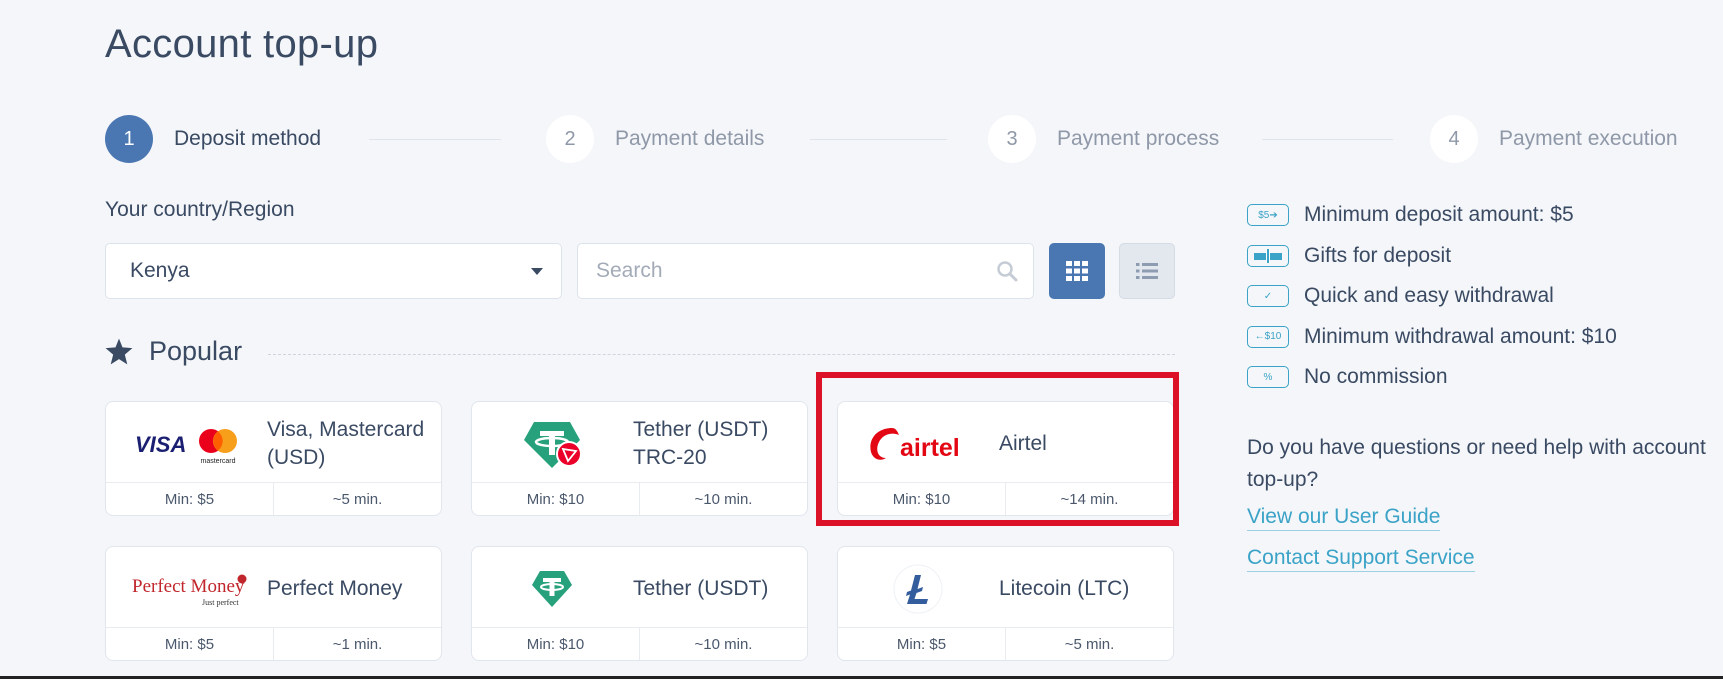  What do you see at coordinates (346, 443) in the screenshot?
I see `method-name: Visa, Mastercard (USD)` at bounding box center [346, 443].